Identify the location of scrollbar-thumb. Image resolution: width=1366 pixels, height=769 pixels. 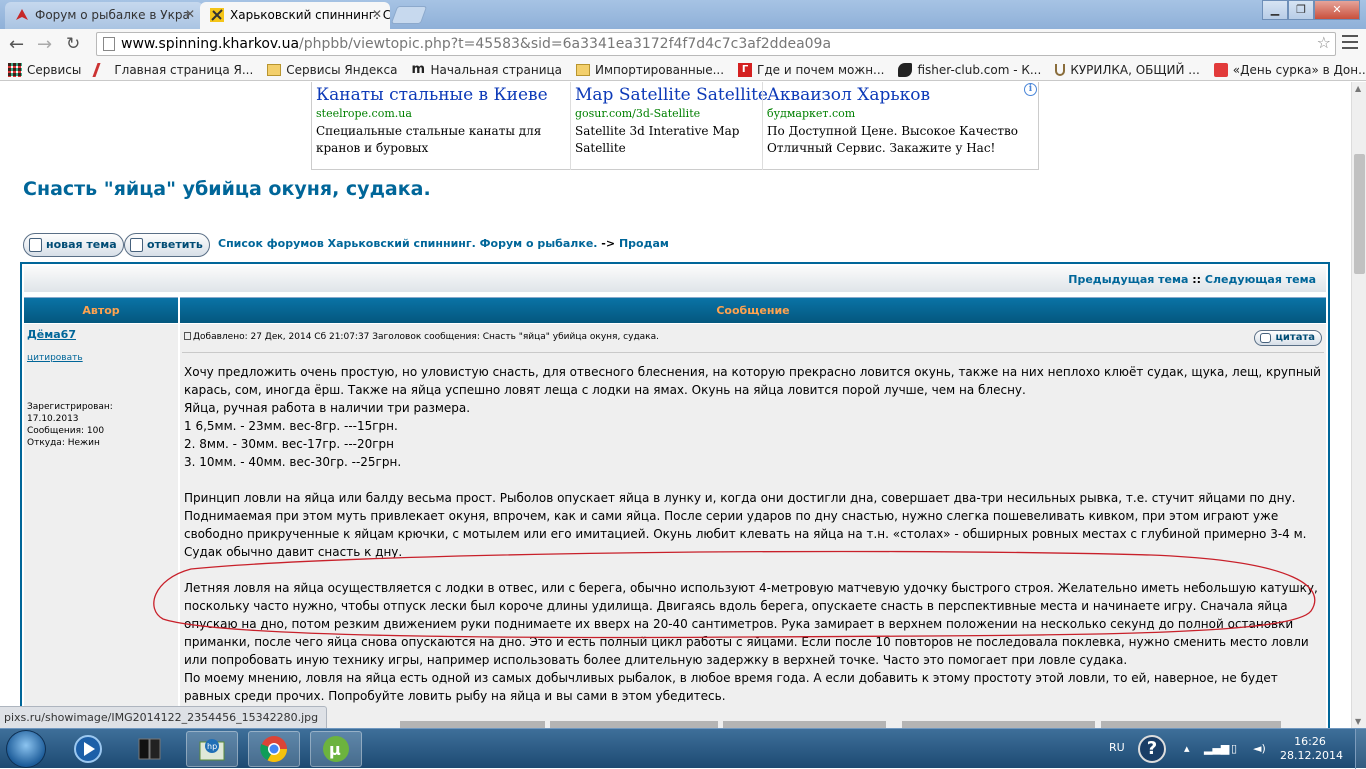
(1359, 214).